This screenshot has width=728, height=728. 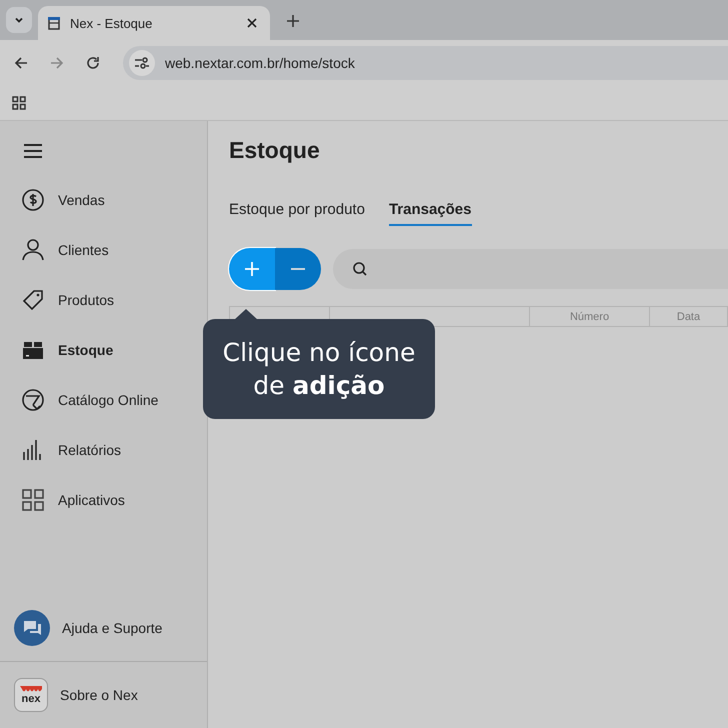 I want to click on add-button, so click(x=252, y=269).